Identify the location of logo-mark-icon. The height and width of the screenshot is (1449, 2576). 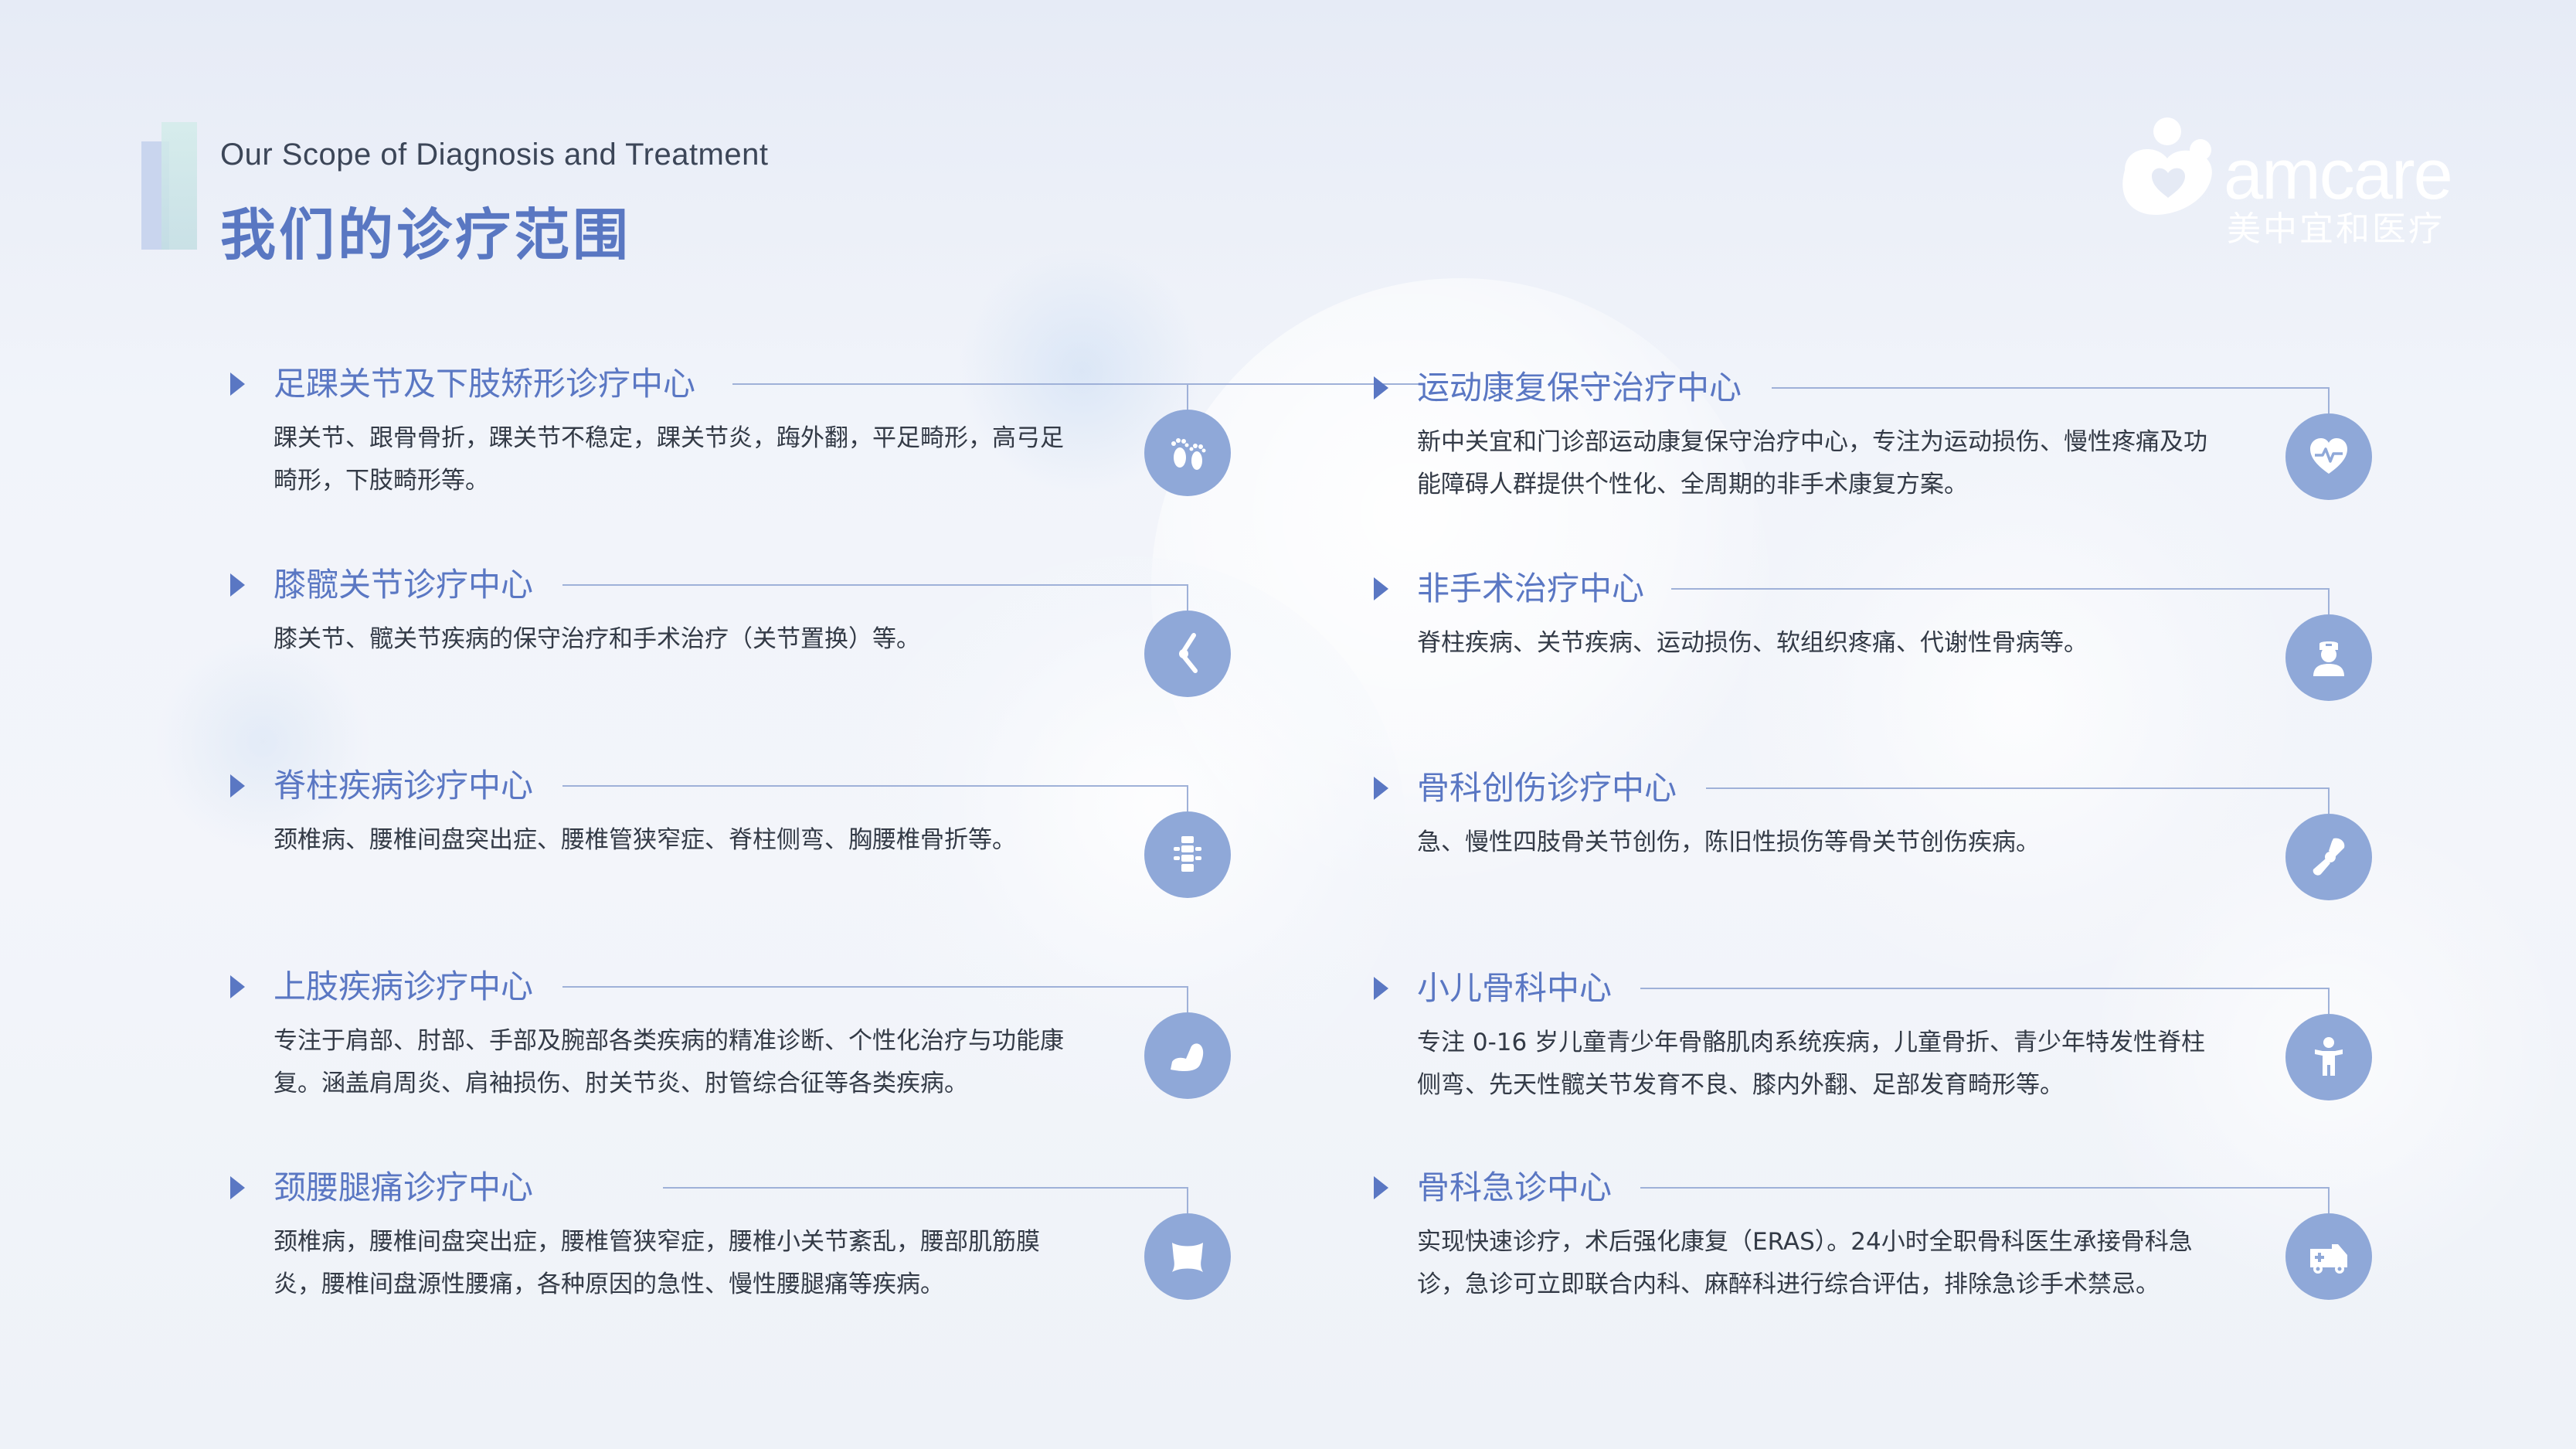
(2167, 166).